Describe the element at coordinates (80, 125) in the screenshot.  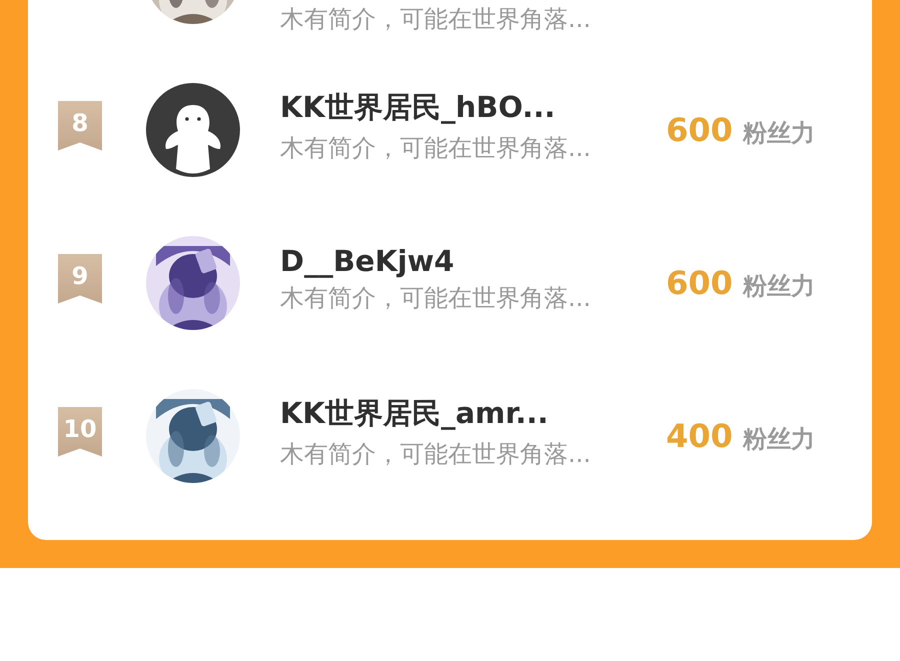
I see `rank-badge: 8` at that location.